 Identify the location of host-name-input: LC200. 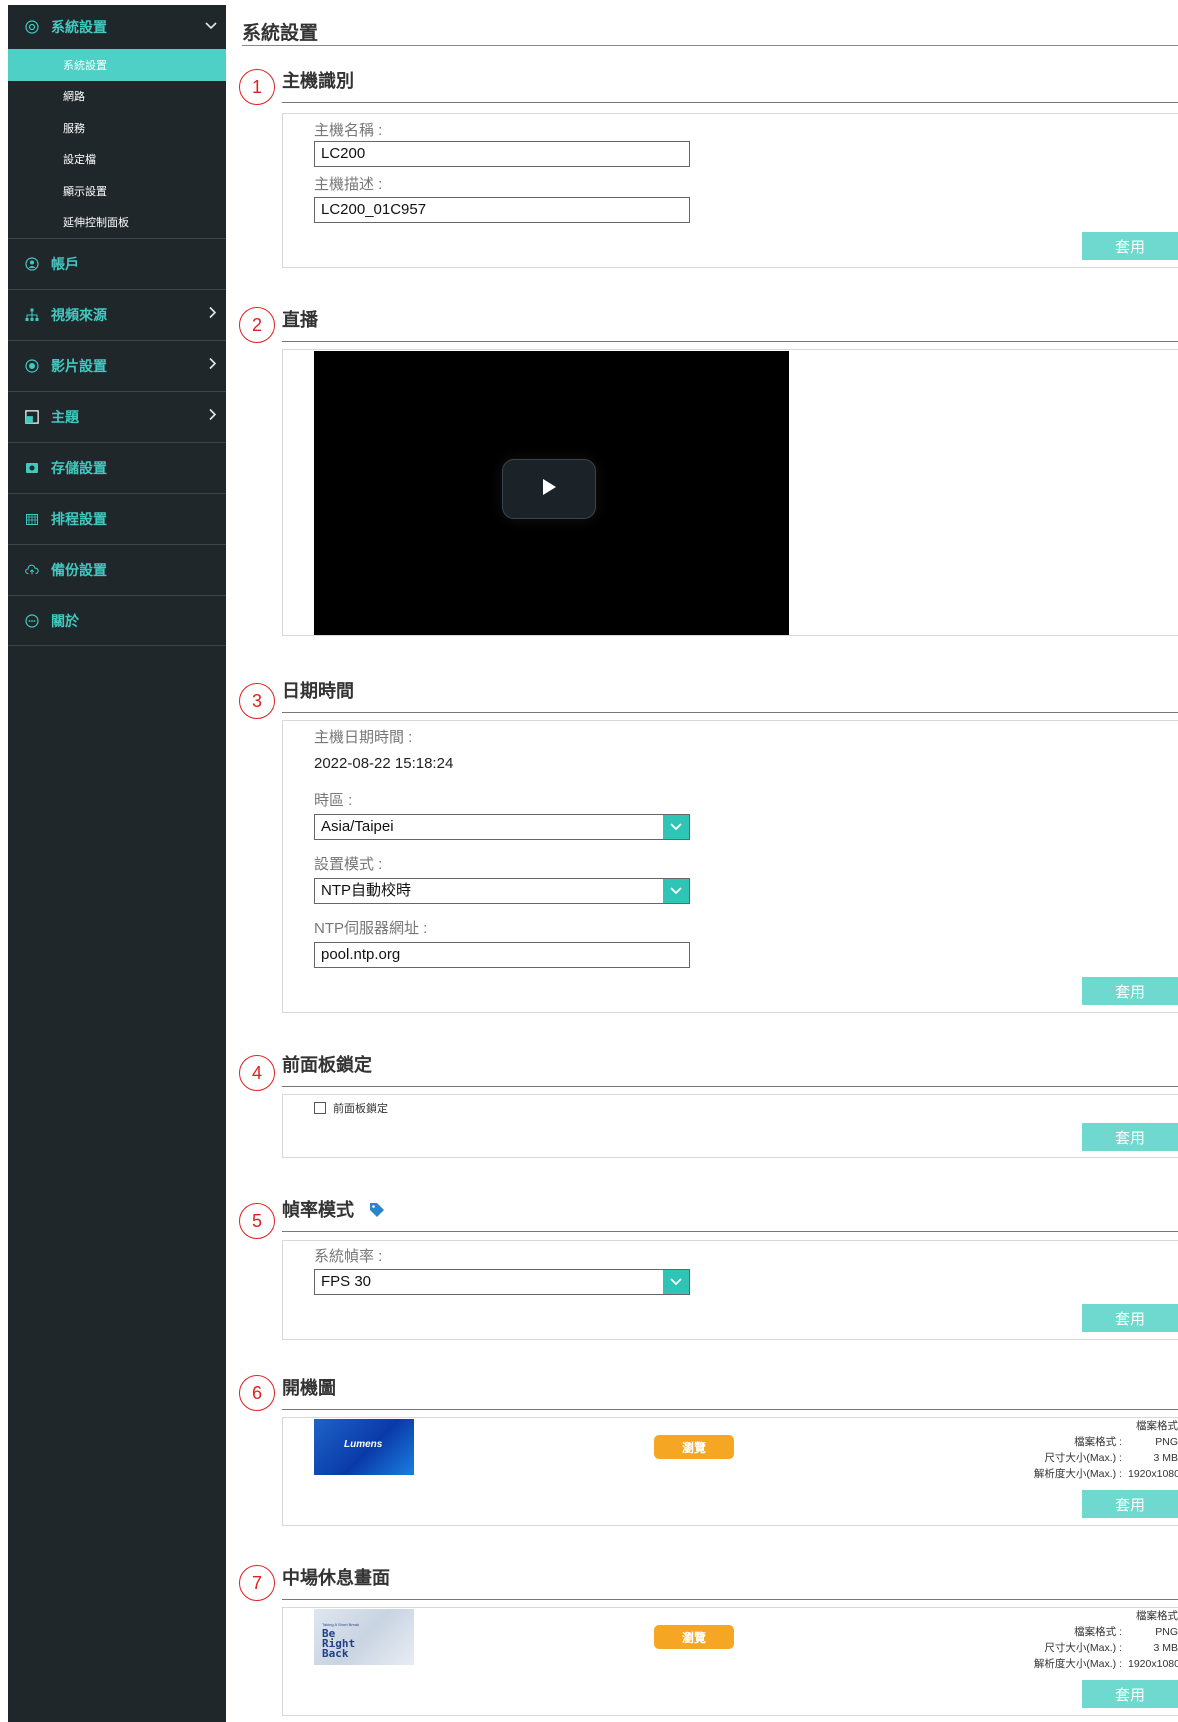
(502, 154).